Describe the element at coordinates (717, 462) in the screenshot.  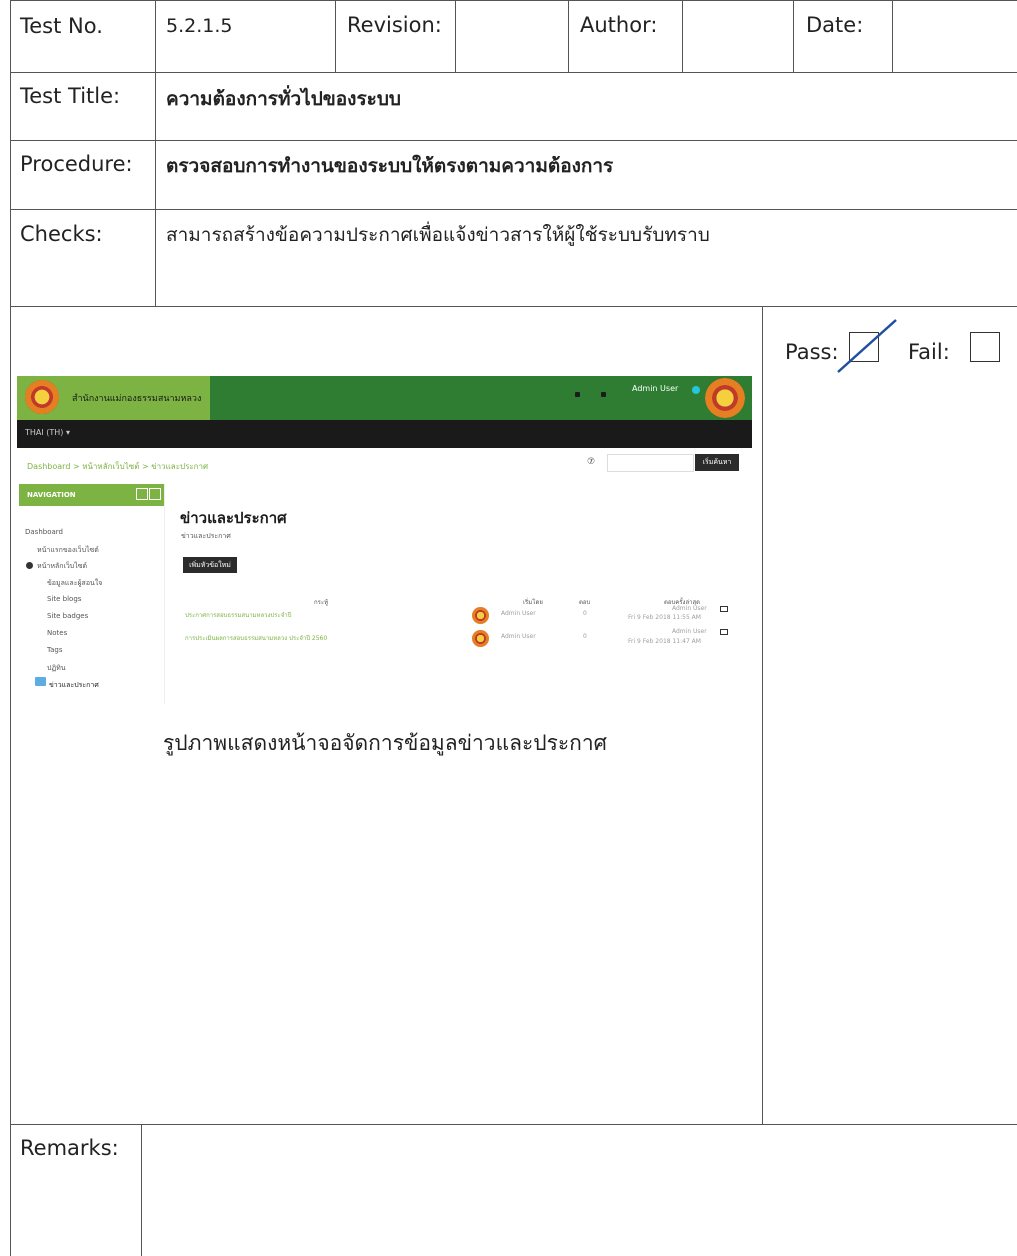
I see `search-button: เริ่มค้นหา` at that location.